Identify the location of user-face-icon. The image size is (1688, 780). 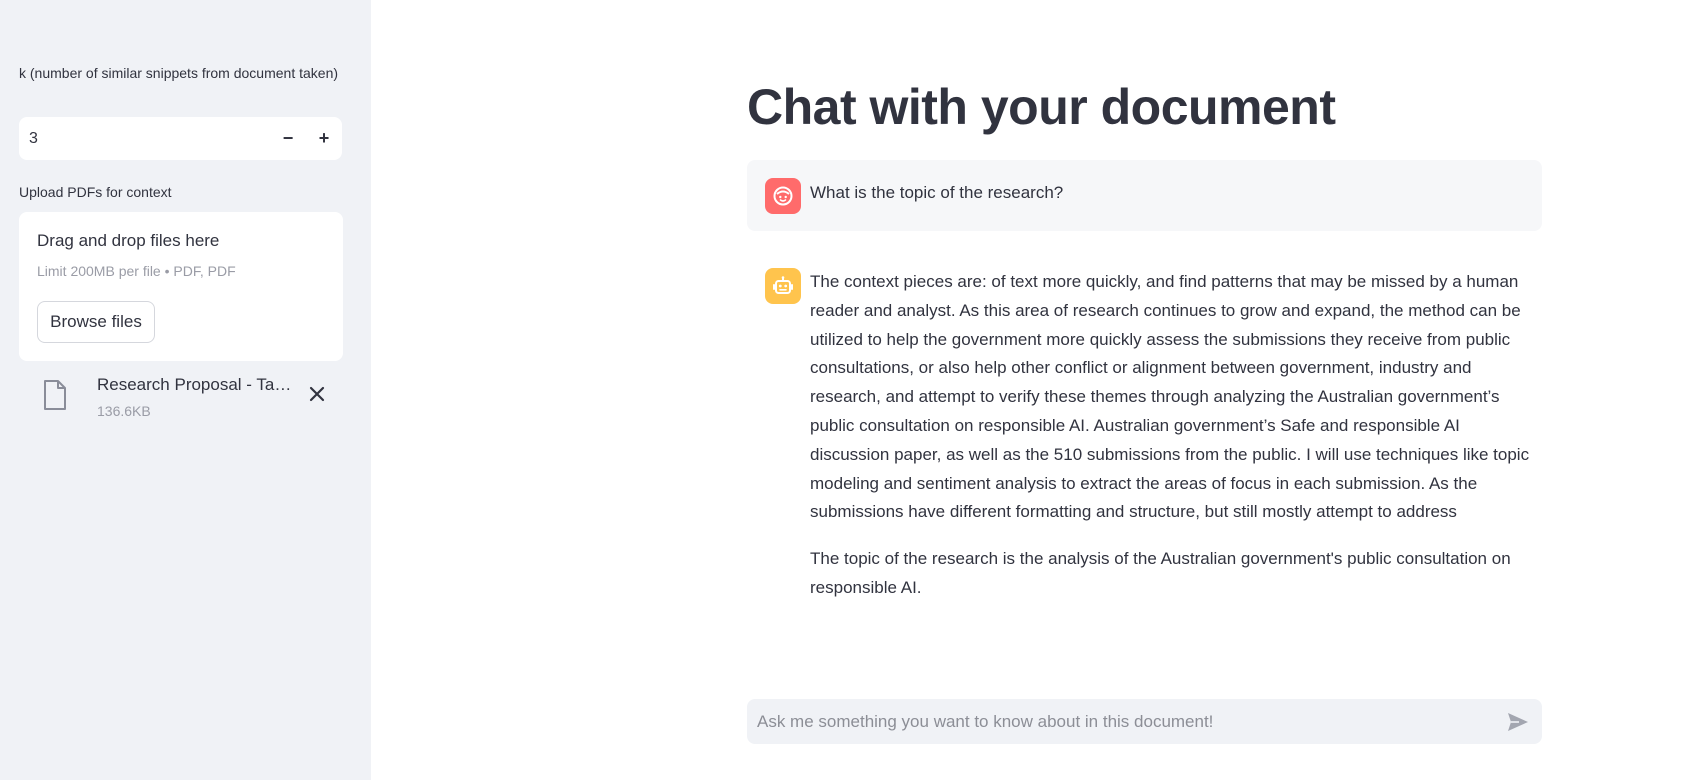
(783, 196).